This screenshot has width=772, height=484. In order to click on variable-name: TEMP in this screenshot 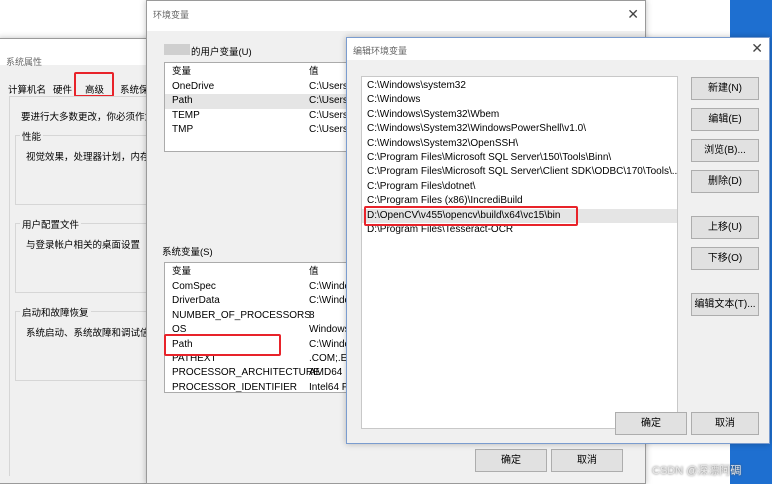, I will do `click(186, 115)`.